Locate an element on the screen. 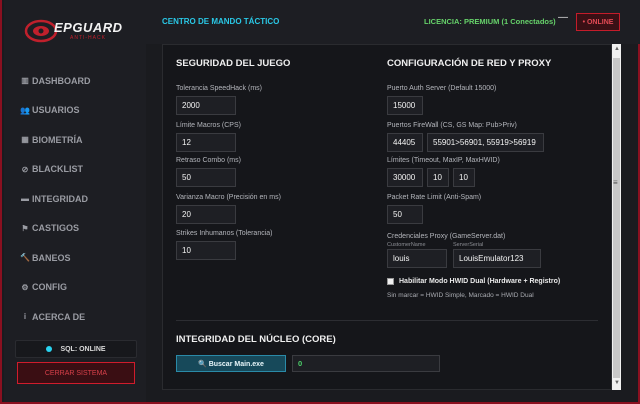 Image resolution: width=640 pixels, height=404 pixels. sidebar-item-label: BANEOS is located at coordinates (51, 257).